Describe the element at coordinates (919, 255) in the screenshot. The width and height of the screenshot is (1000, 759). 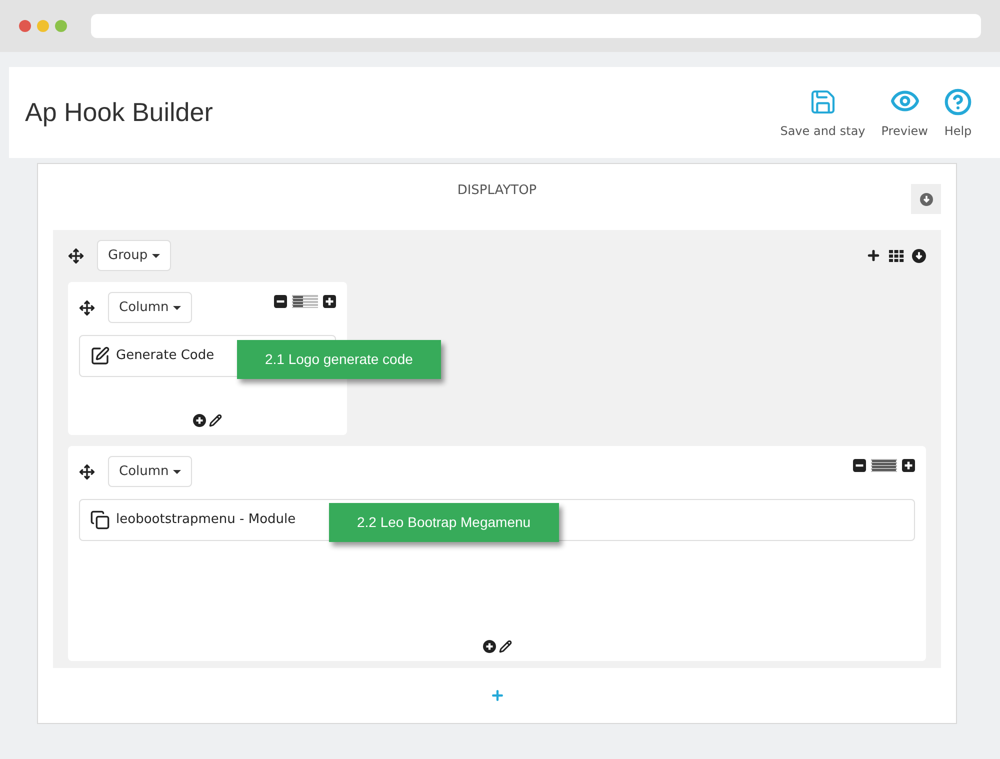
I see `download-icon` at that location.